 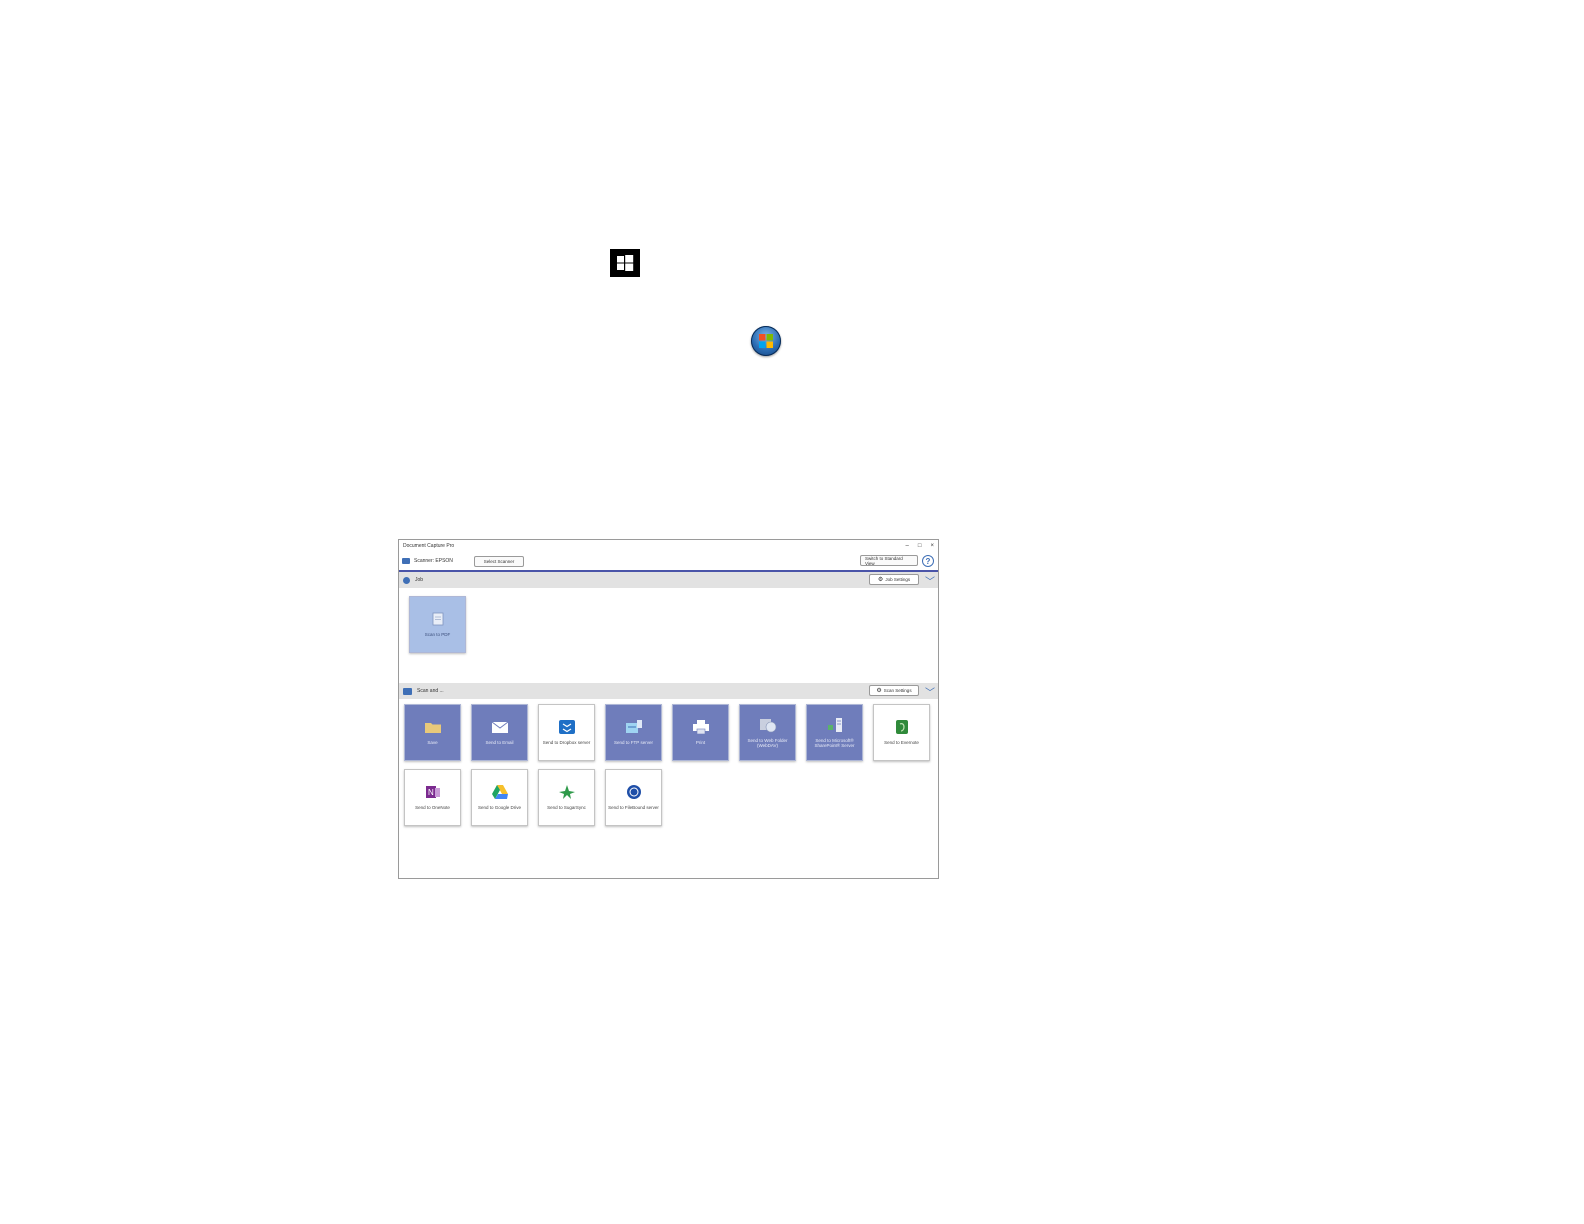 What do you see at coordinates (432, 743) in the screenshot?
I see `tile-label: Save` at bounding box center [432, 743].